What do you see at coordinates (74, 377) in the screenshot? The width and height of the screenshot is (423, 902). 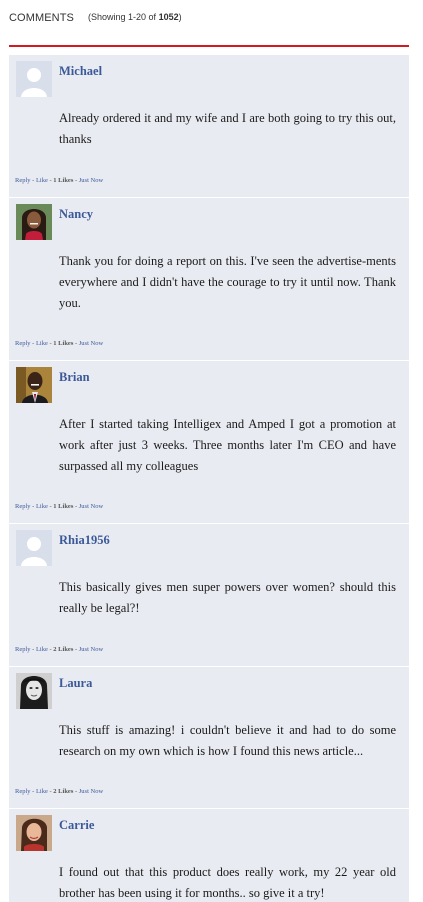 I see `comment-author: Brian` at bounding box center [74, 377].